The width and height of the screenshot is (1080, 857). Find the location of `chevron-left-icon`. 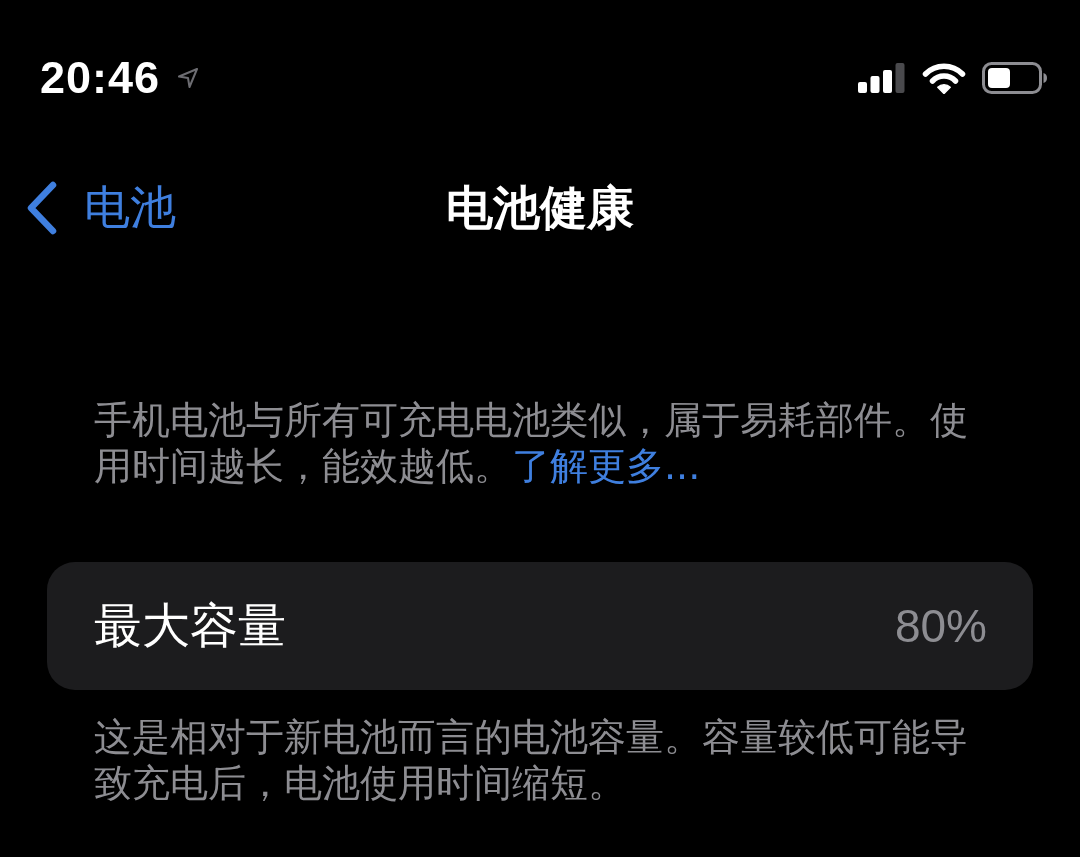

chevron-left-icon is located at coordinates (42, 208).